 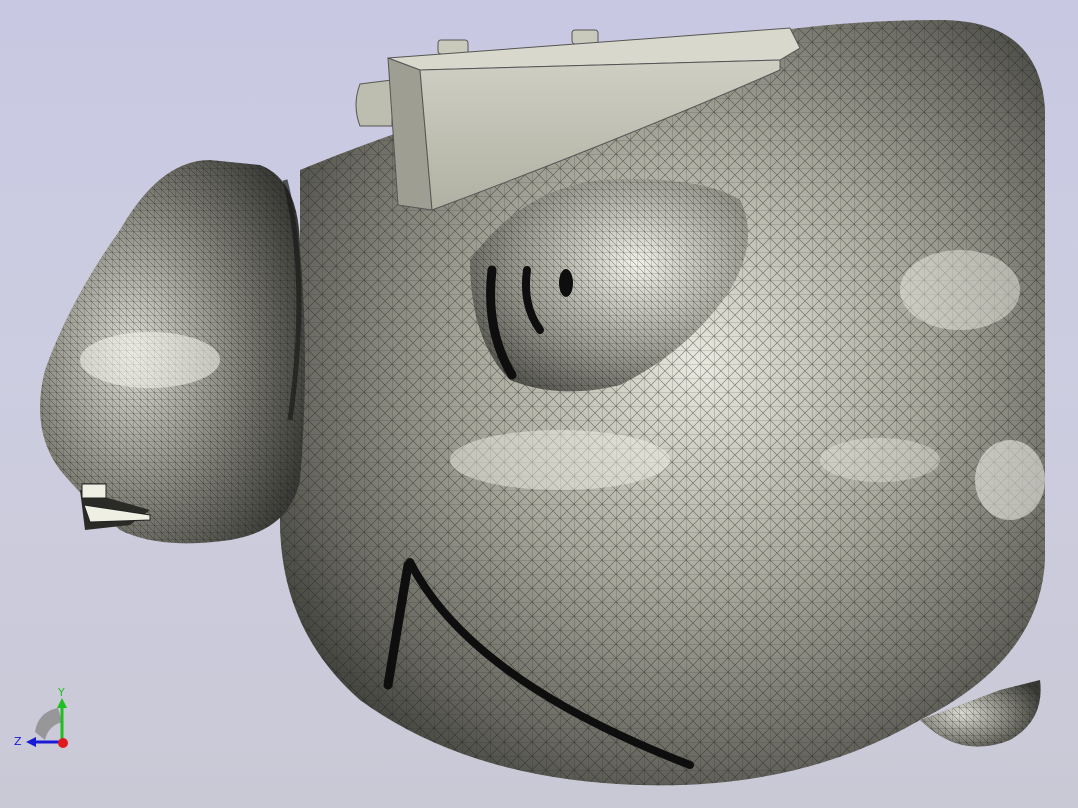 I want to click on tooth-top, so click(x=94, y=491).